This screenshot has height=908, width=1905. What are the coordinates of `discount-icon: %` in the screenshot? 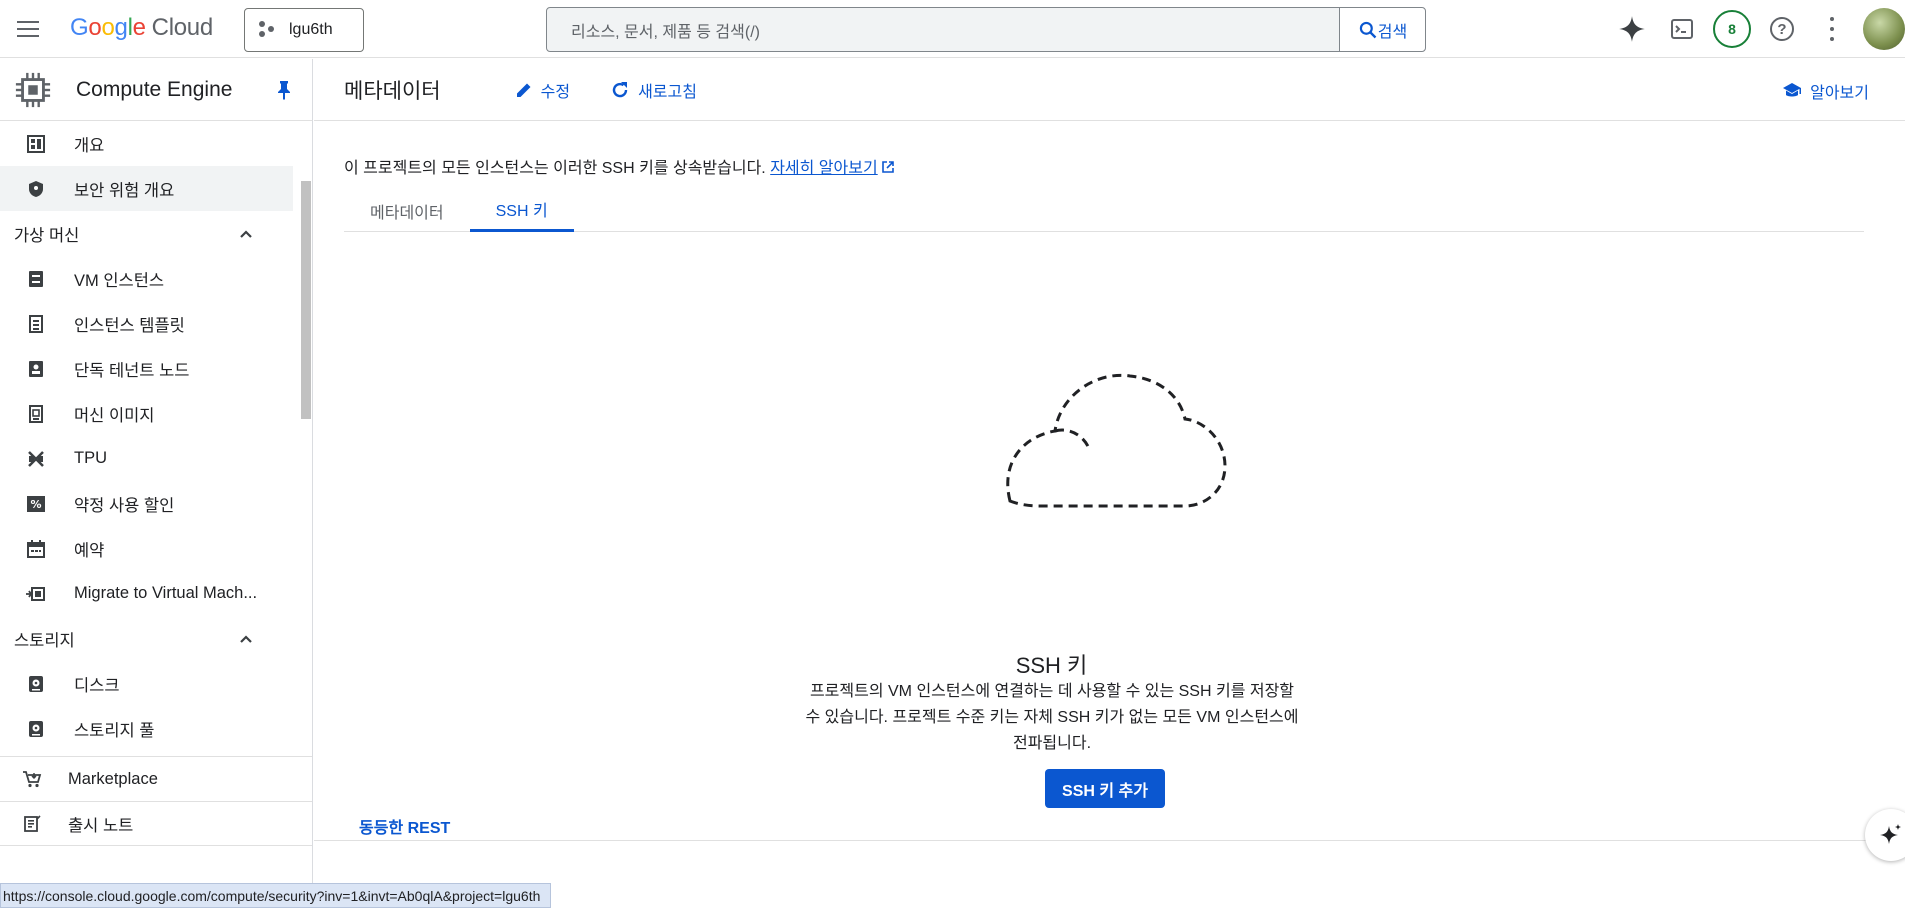 It's located at (36, 504).